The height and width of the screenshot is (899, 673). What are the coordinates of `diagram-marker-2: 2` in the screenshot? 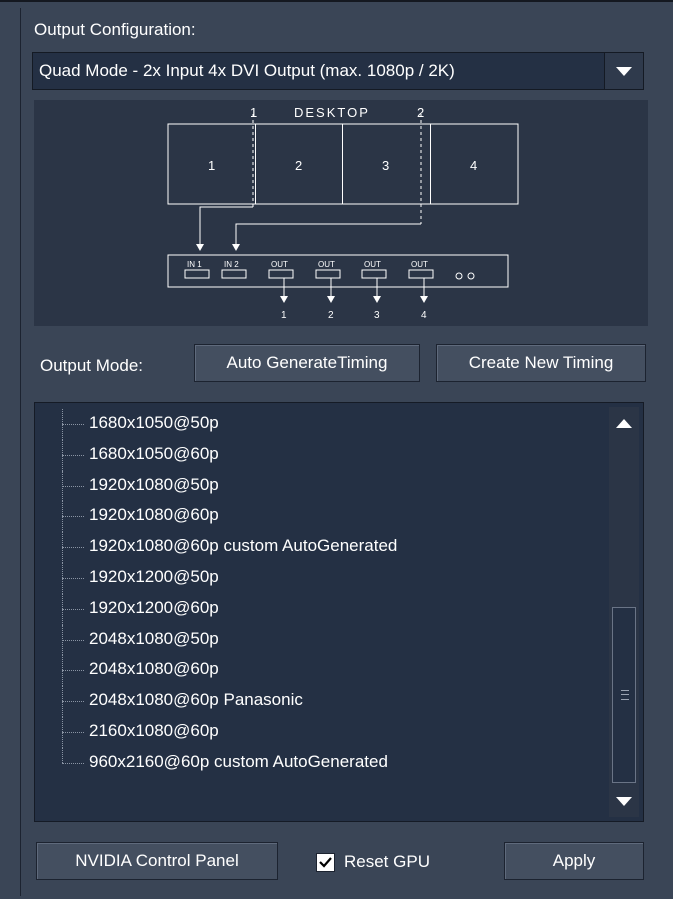 It's located at (420, 112).